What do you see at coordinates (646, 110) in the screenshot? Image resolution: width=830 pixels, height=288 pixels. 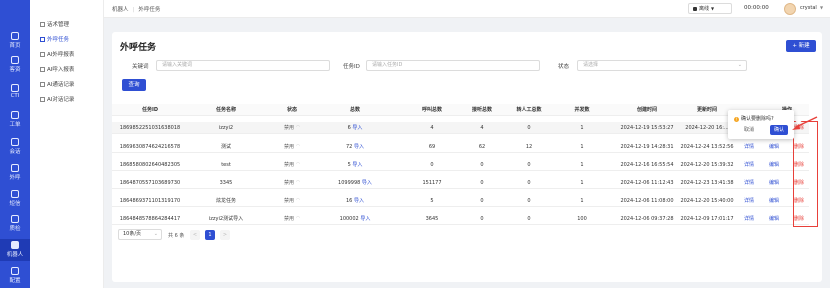 I see `column-header: 创建时间` at bounding box center [646, 110].